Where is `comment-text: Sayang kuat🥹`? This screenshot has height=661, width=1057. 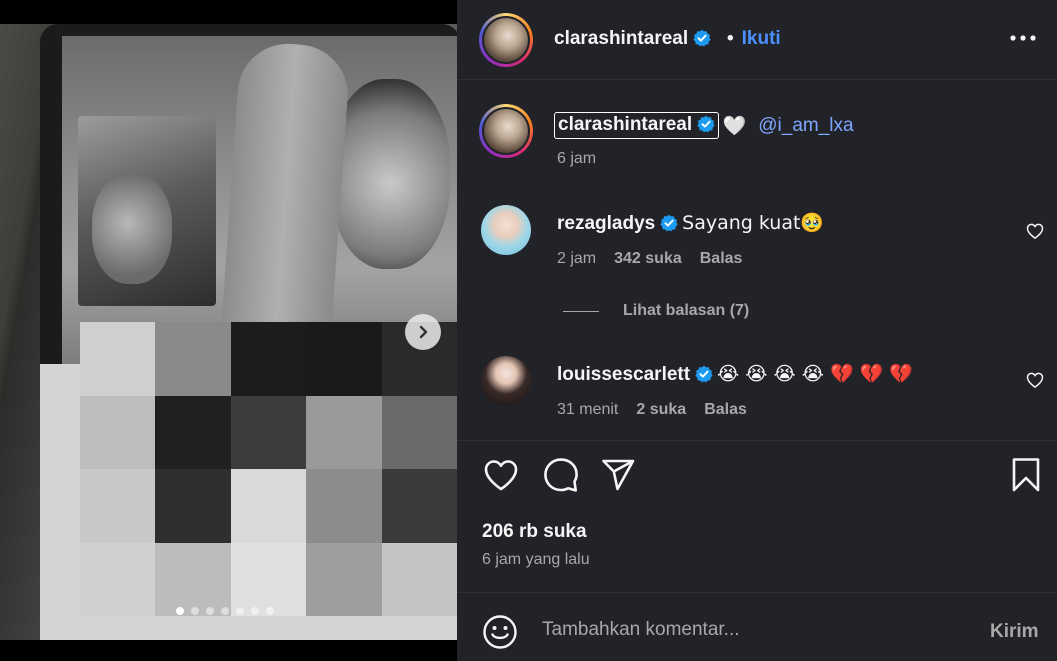
comment-text: Sayang kuat🥹 is located at coordinates (753, 223).